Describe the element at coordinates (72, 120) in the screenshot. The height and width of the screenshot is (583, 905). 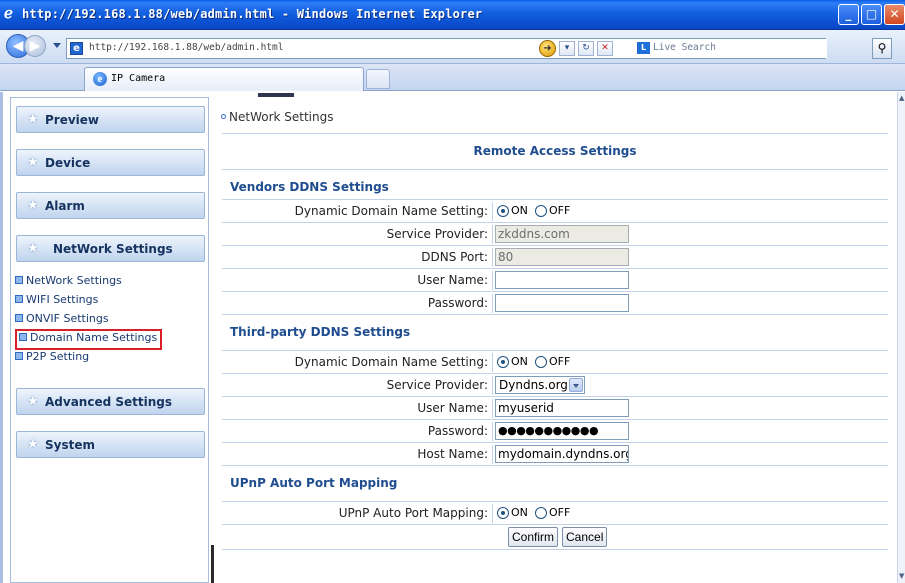
I see `menu-label: Preview` at that location.